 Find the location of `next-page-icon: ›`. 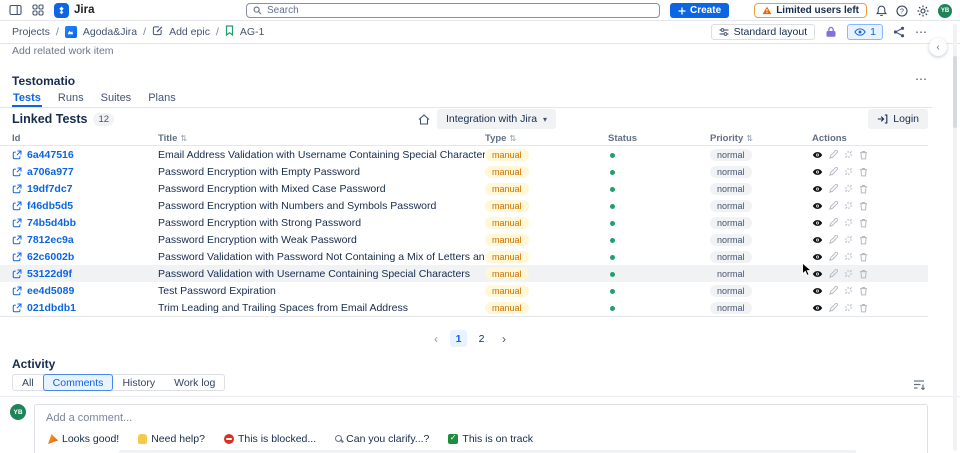

next-page-icon: › is located at coordinates (504, 339).